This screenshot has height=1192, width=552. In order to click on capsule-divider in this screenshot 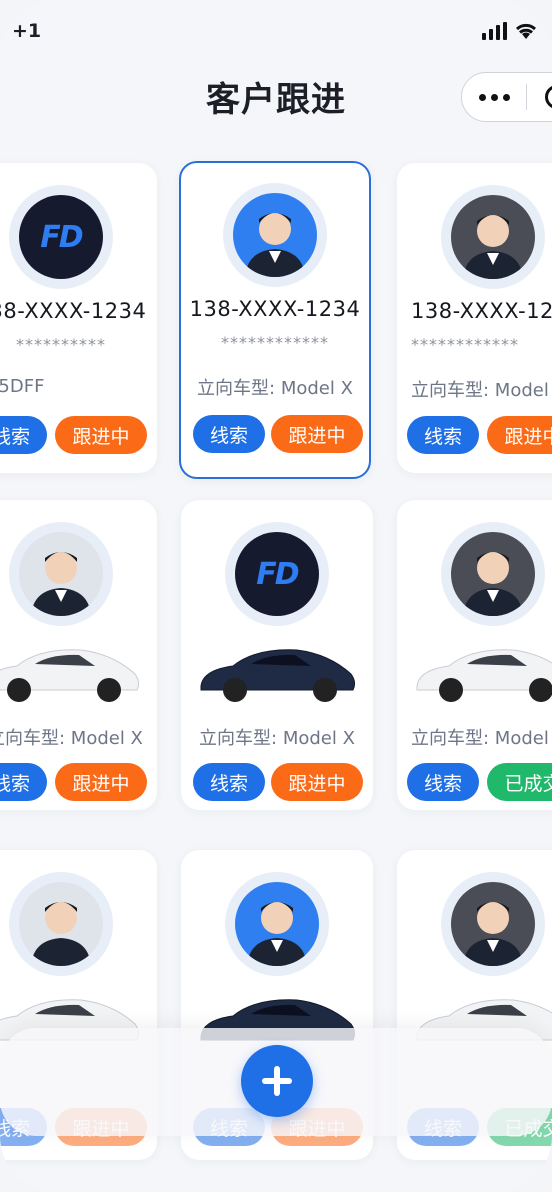, I will do `click(526, 97)`.